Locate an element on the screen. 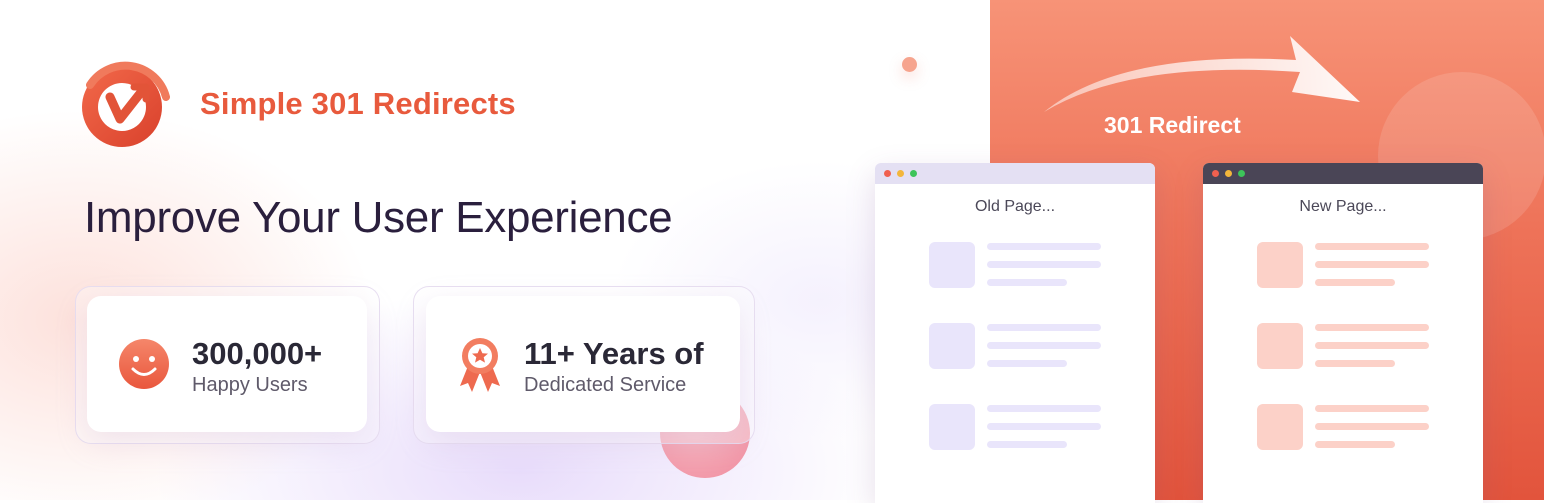 This screenshot has height=503, width=1544. stat-value: 300,000+ is located at coordinates (257, 353).